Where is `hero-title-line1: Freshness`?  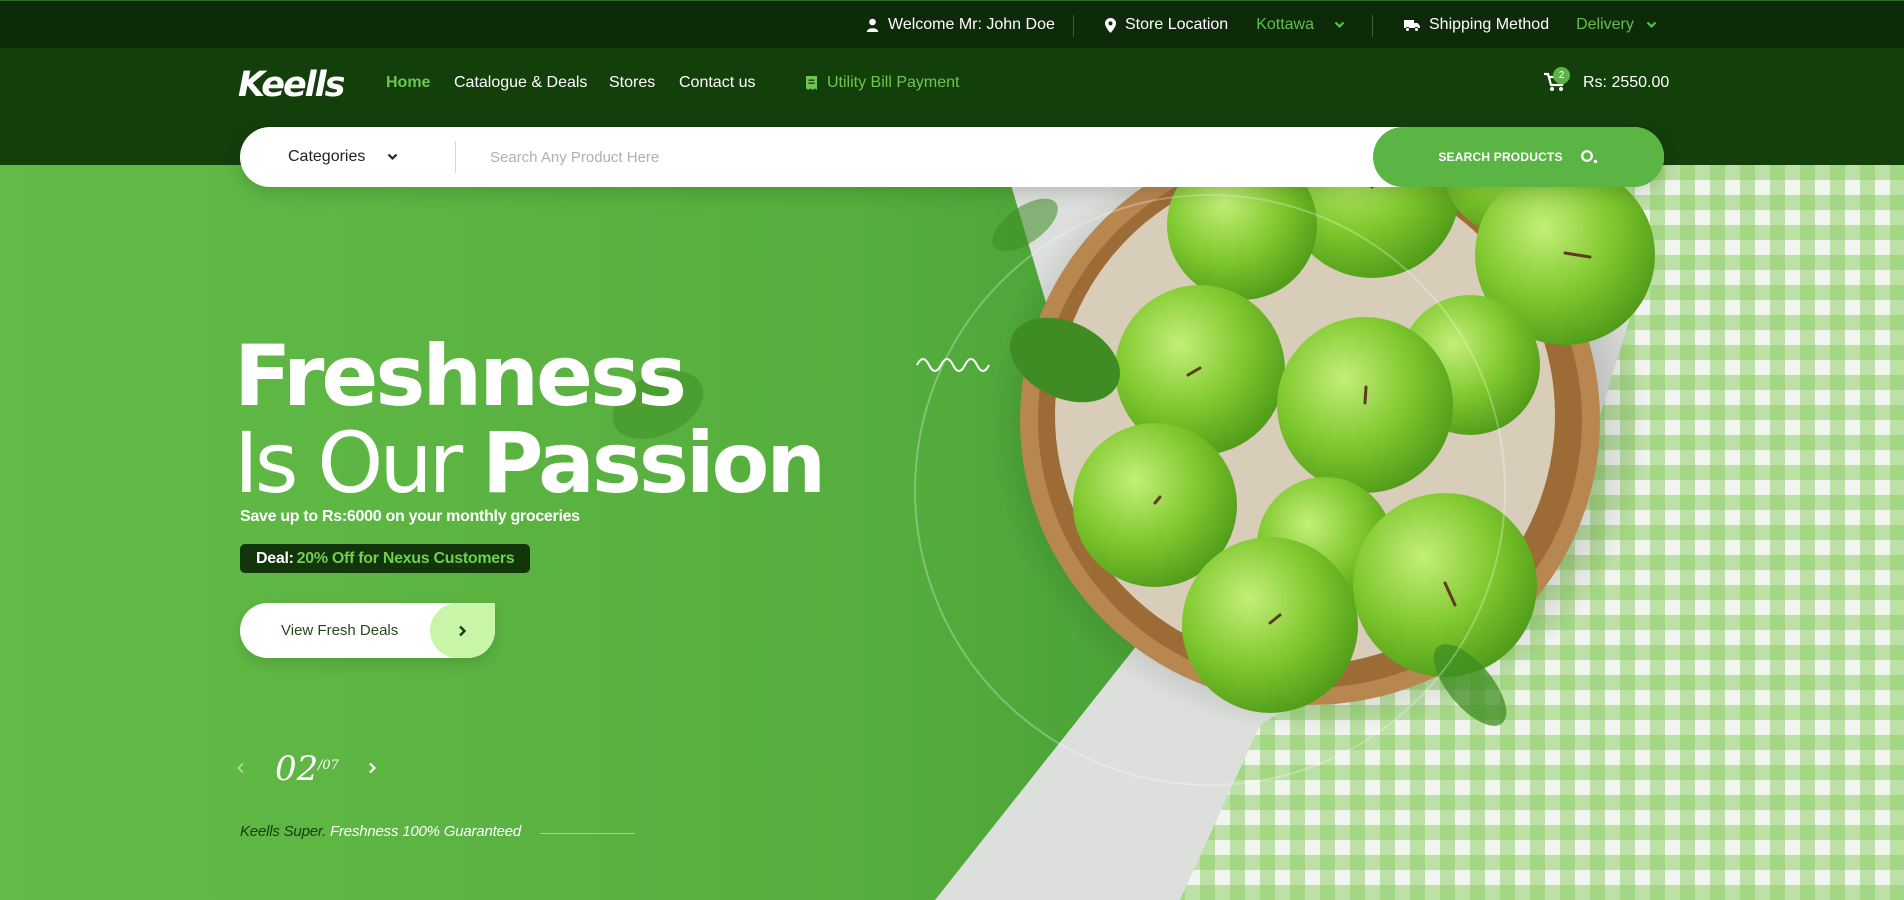 hero-title-line1: Freshness is located at coordinates (460, 376).